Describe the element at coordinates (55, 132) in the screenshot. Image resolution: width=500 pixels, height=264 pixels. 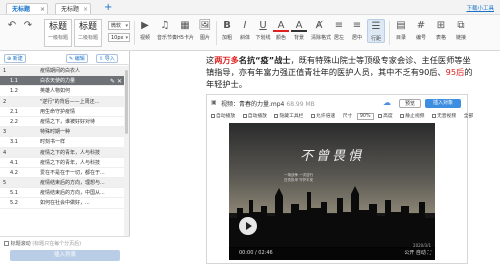
I see `outline-row-text: 特殊时期一种` at that location.